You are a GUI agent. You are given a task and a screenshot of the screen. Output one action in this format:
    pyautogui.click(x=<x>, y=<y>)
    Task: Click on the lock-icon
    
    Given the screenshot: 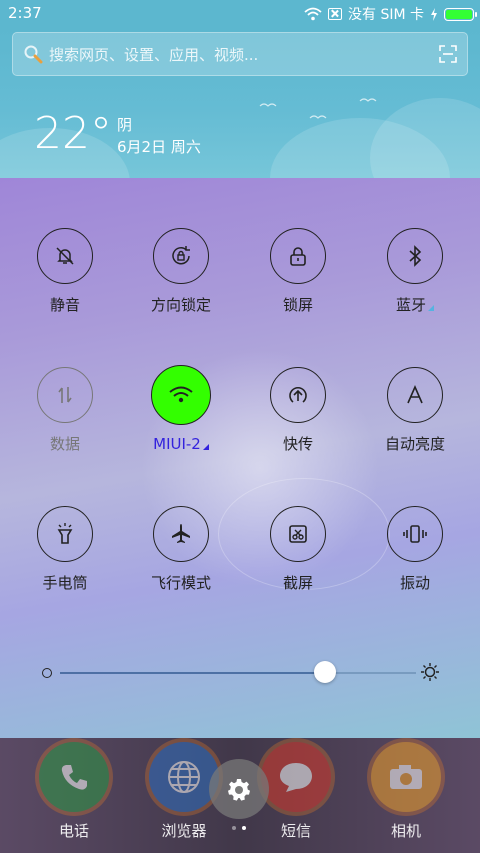 What is the action you would take?
    pyautogui.click(x=298, y=256)
    